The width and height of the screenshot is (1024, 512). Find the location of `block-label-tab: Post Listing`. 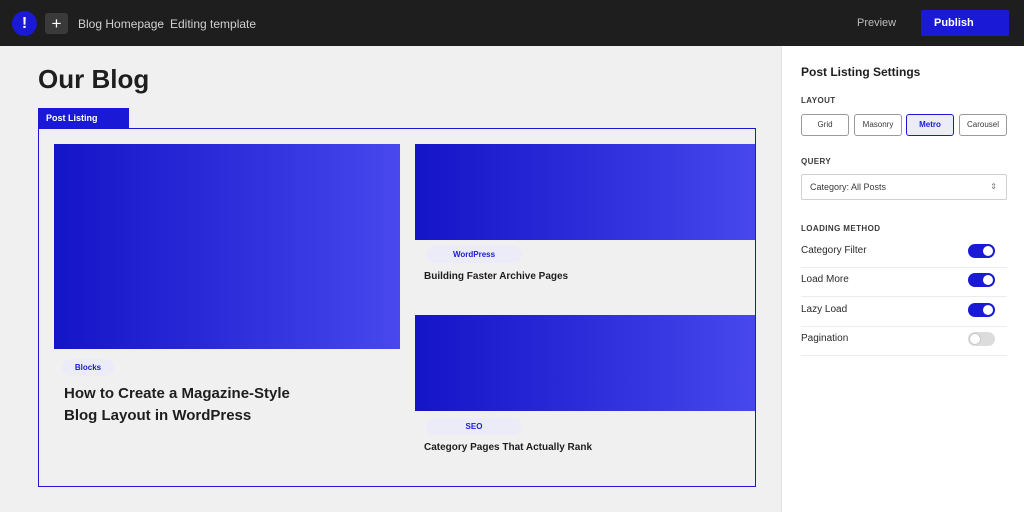

block-label-tab: Post Listing is located at coordinates (83, 118).